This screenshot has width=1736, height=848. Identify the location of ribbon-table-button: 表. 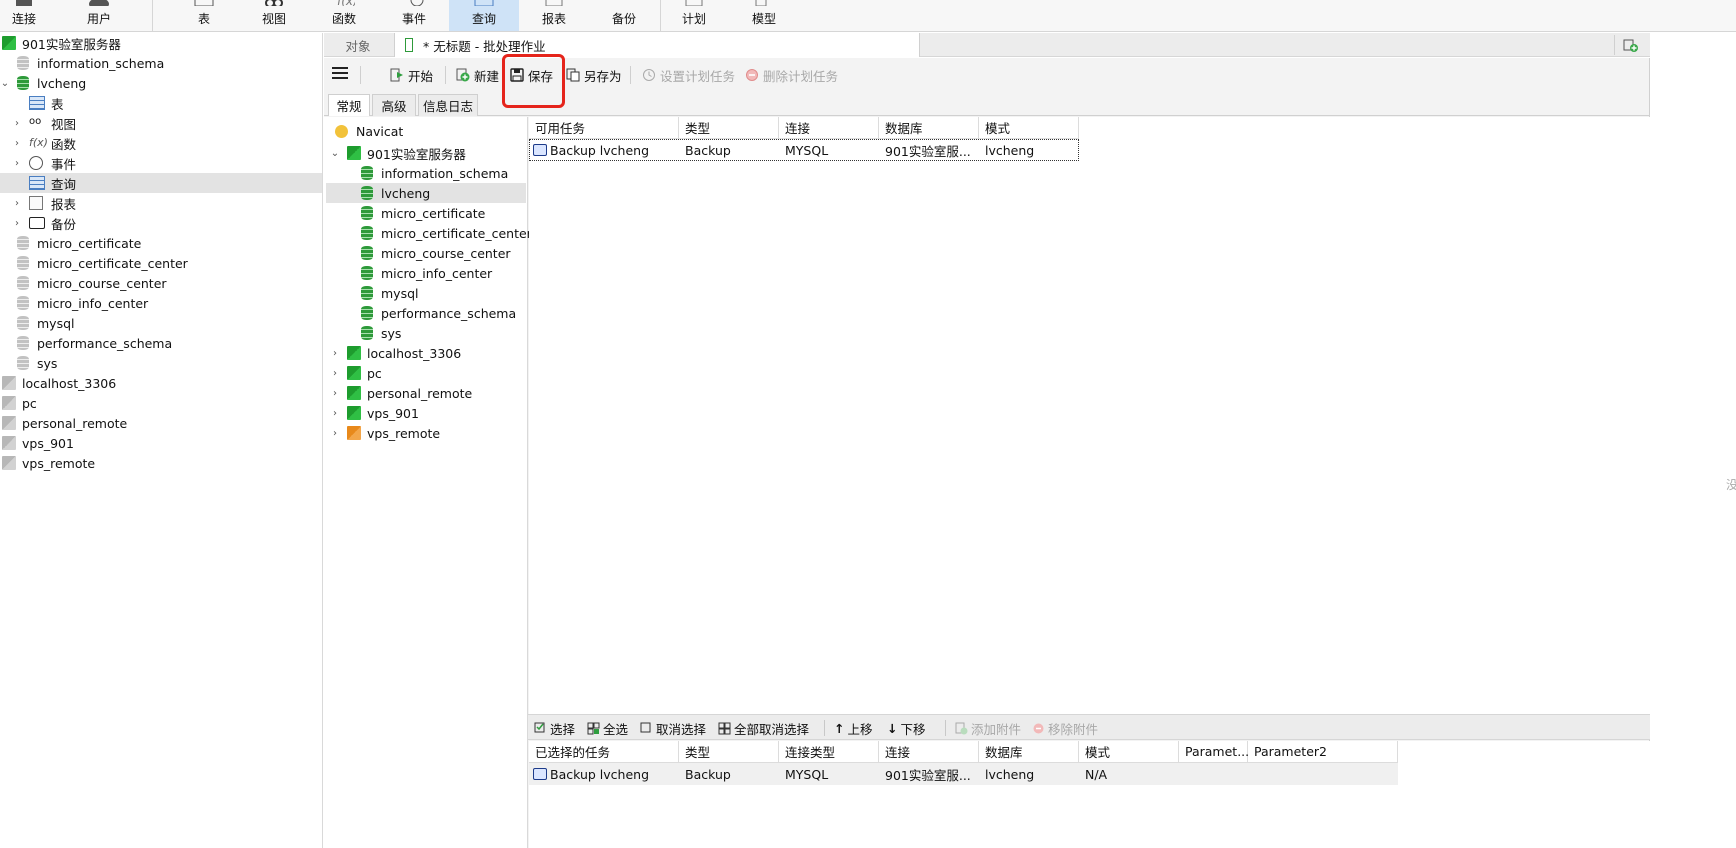
(204, 15).